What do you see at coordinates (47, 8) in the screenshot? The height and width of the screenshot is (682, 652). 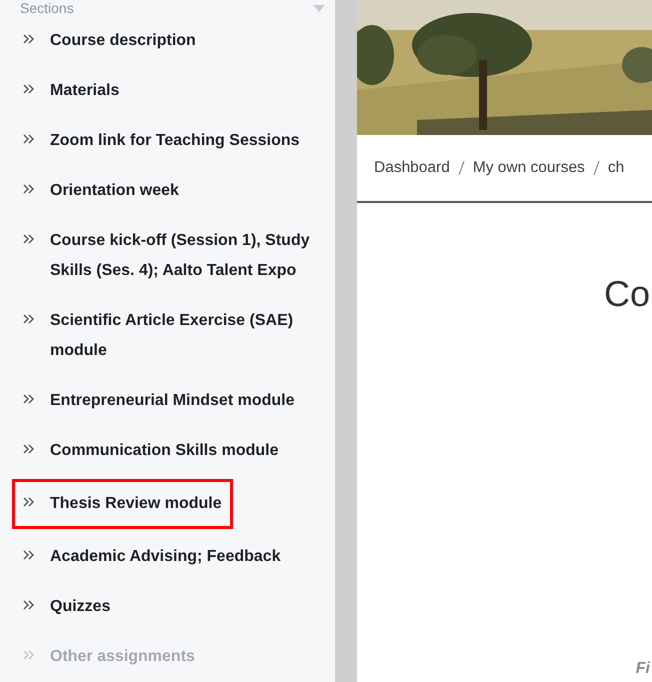 I see `sidebar-title: Sections` at bounding box center [47, 8].